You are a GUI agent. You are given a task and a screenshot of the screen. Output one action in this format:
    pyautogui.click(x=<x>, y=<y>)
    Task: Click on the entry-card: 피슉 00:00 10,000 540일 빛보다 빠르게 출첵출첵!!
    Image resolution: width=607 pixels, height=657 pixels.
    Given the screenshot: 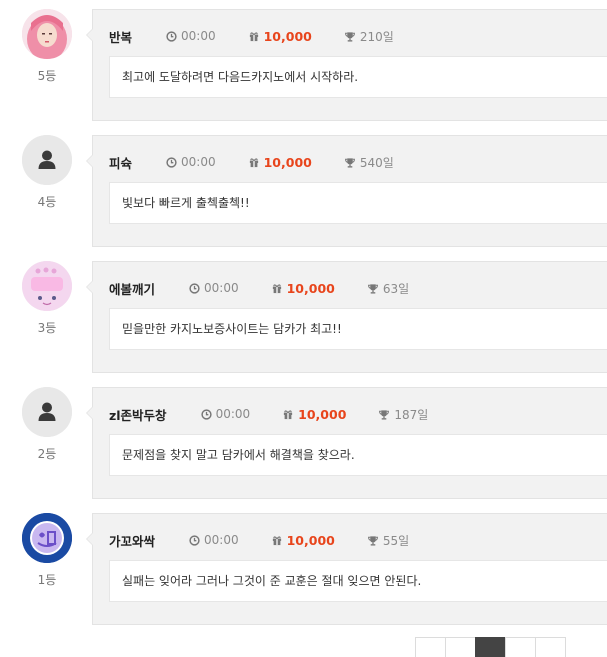 What is the action you would take?
    pyautogui.click(x=346, y=191)
    